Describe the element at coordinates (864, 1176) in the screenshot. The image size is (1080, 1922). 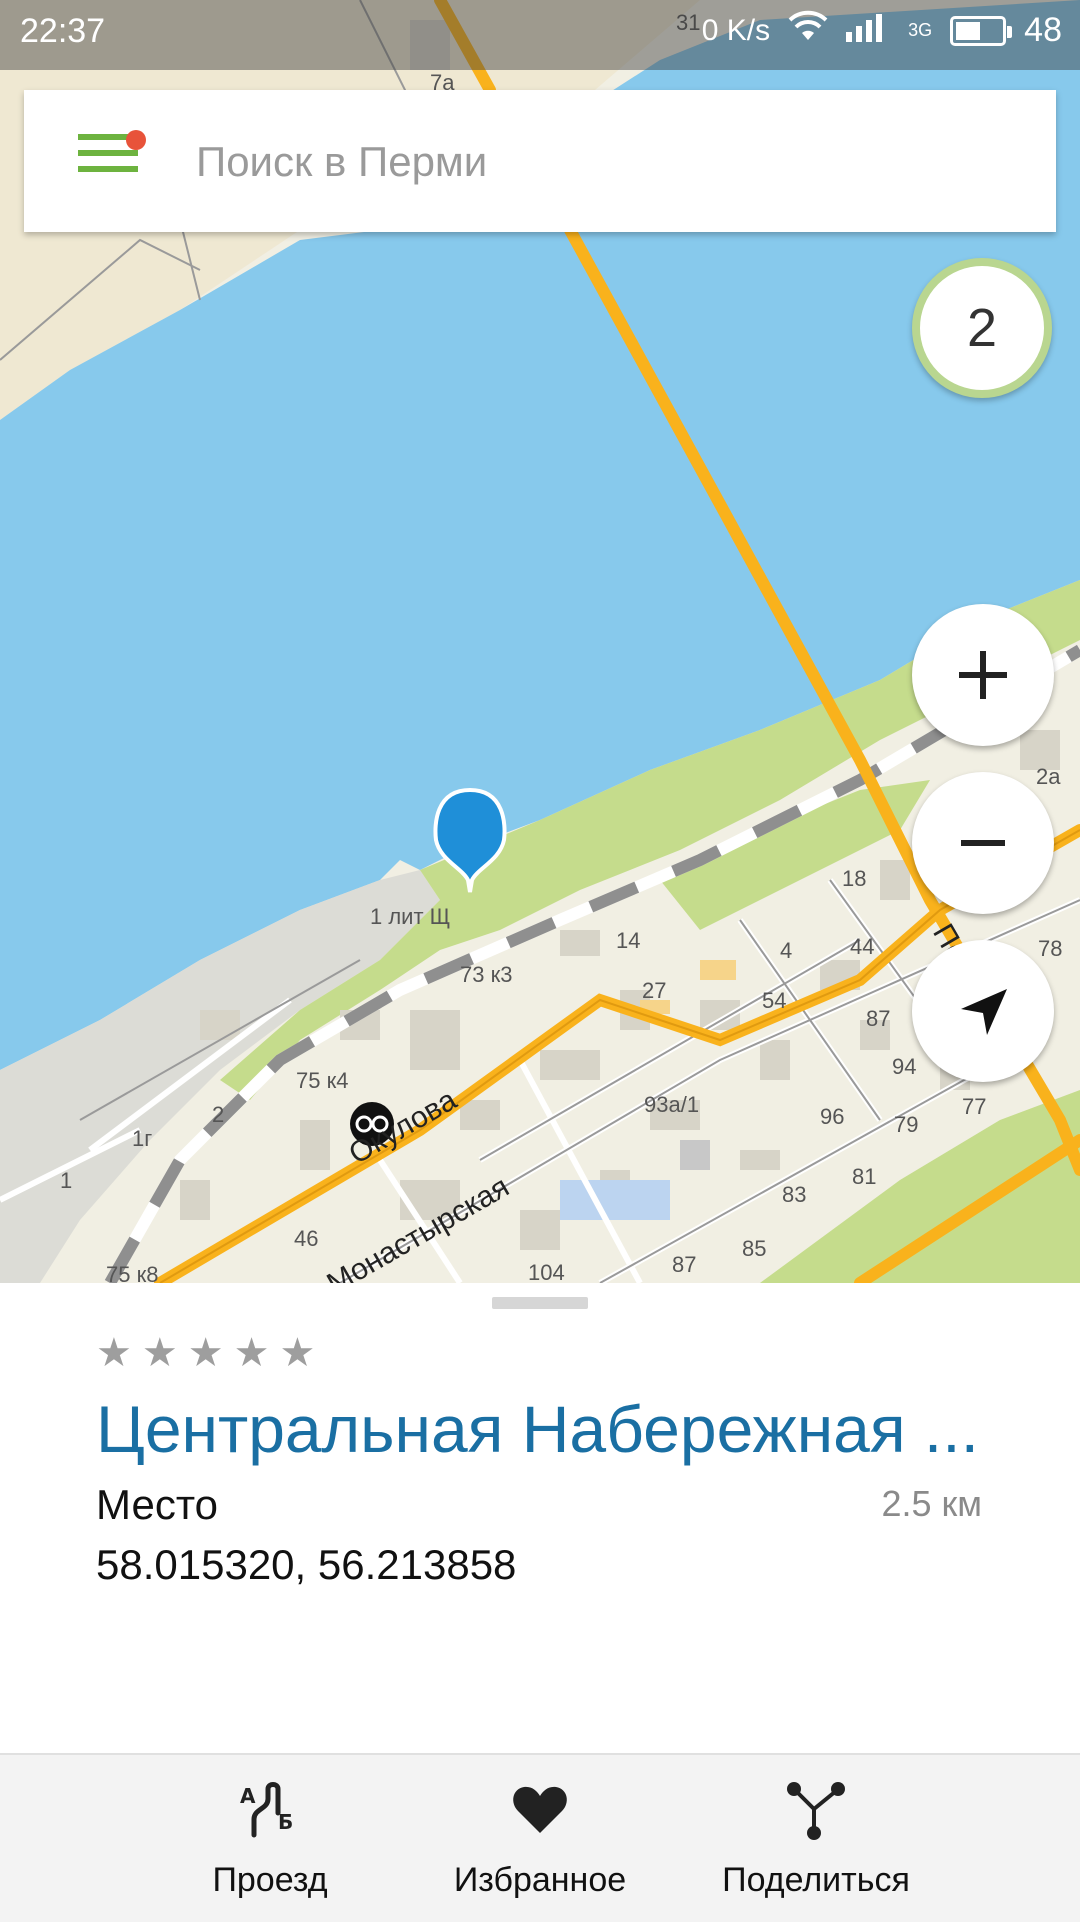
I see `building-label: 81` at that location.